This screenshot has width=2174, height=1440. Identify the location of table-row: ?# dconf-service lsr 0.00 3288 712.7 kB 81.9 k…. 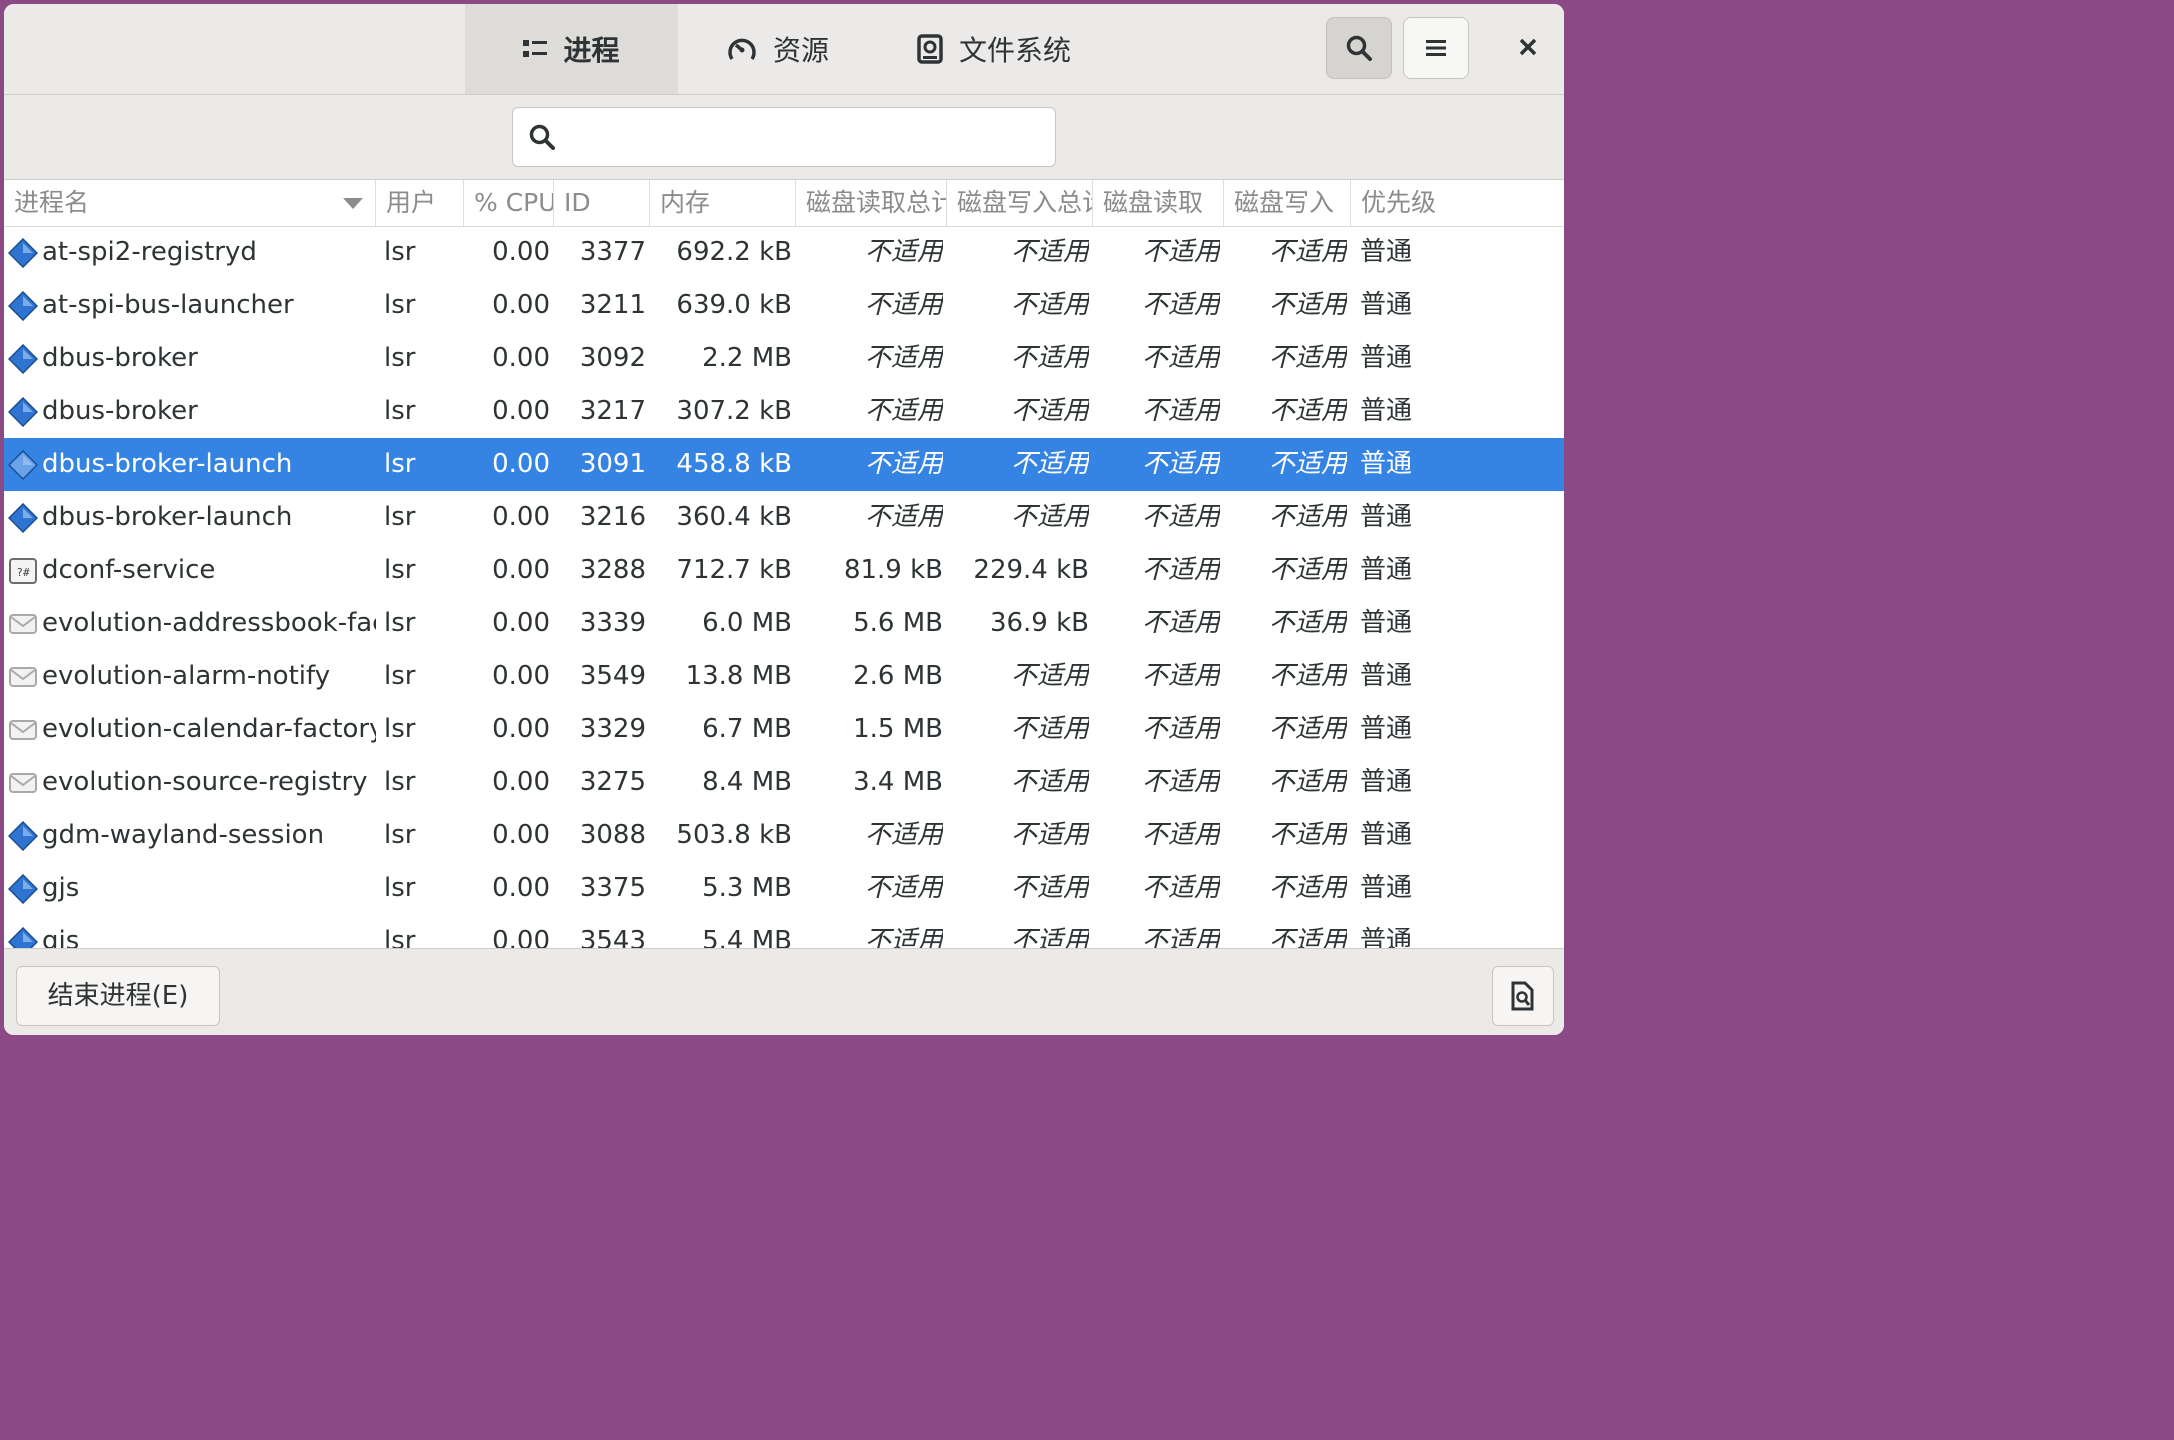
(784, 570).